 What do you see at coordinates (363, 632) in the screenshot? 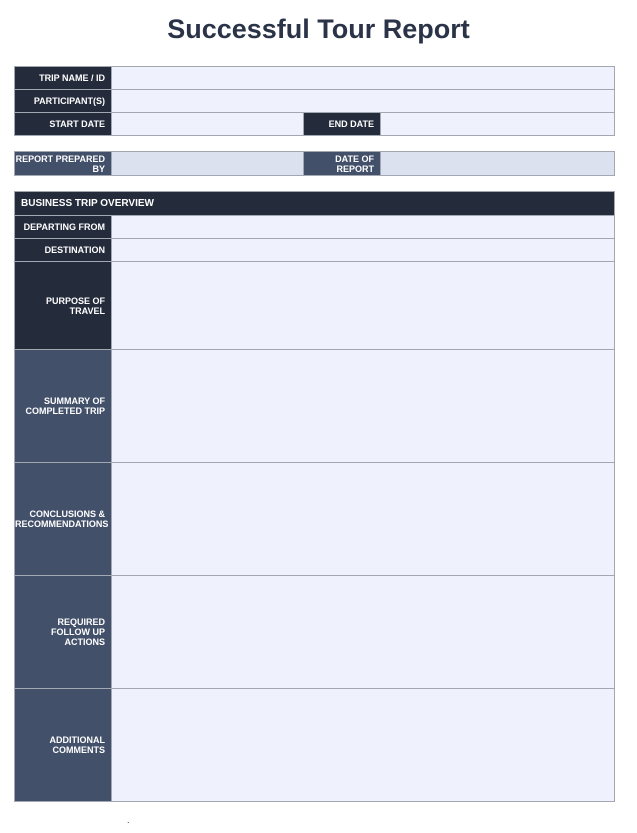
I see `follow-up-field` at bounding box center [363, 632].